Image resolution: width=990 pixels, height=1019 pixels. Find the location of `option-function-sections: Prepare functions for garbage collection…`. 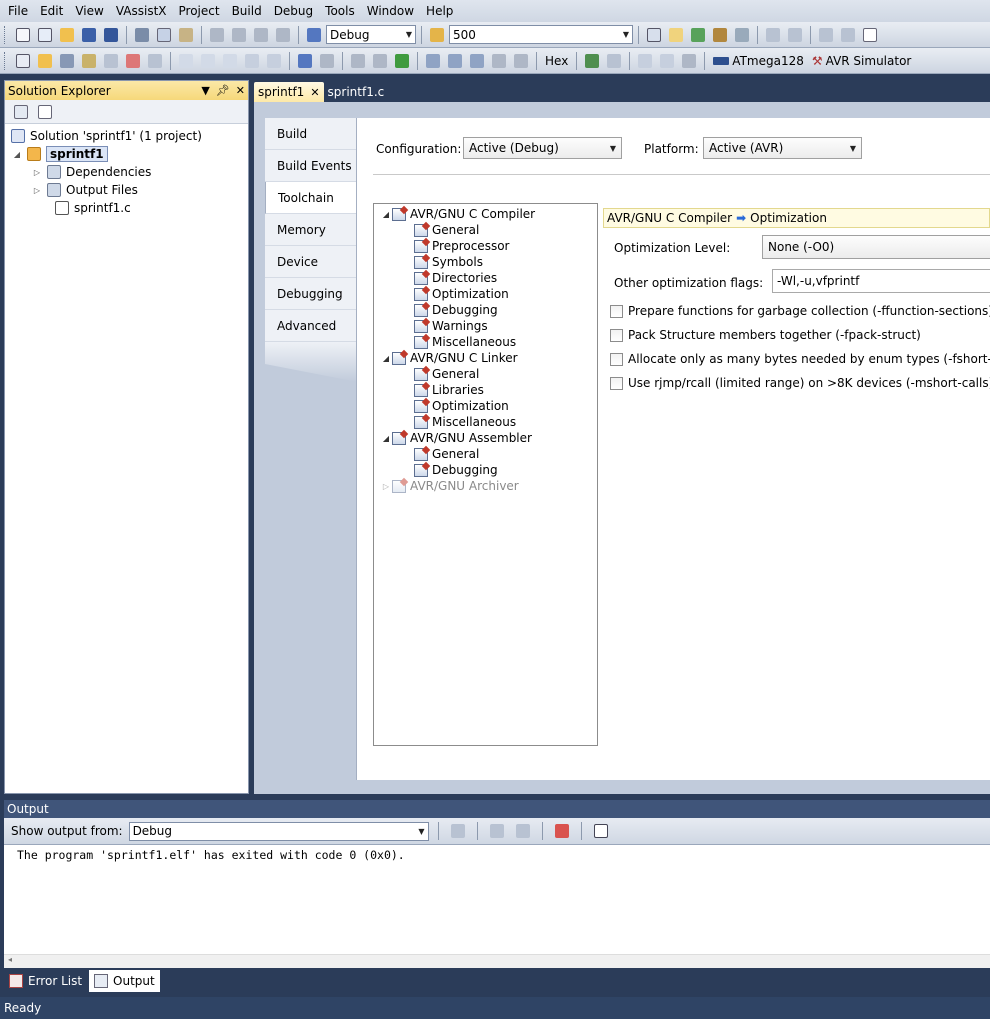

option-function-sections: Prepare functions for garbage collection… is located at coordinates (800, 311).